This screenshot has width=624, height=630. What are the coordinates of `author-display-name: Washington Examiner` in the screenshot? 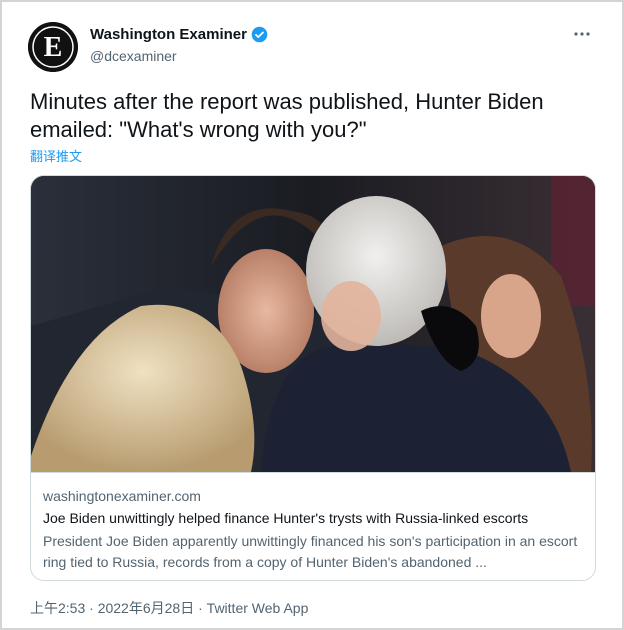 It's located at (168, 34).